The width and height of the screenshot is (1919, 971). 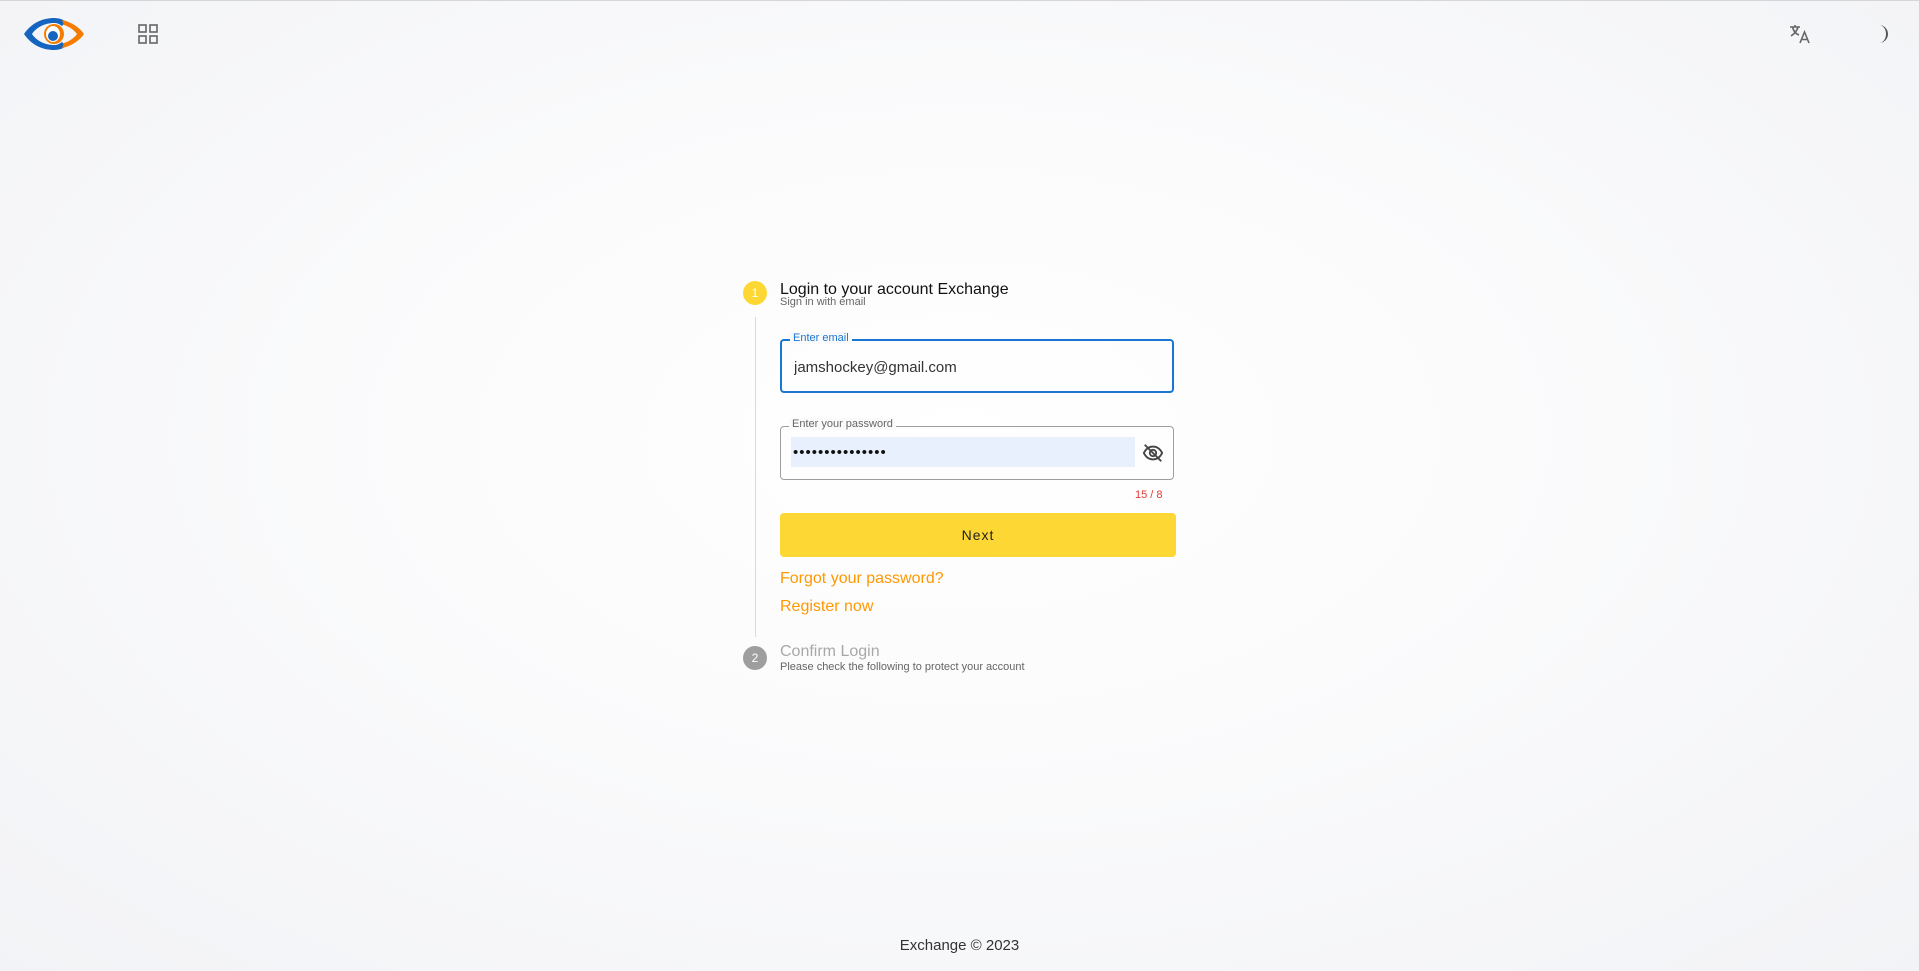 What do you see at coordinates (54, 34) in the screenshot?
I see `eye-logo-icon` at bounding box center [54, 34].